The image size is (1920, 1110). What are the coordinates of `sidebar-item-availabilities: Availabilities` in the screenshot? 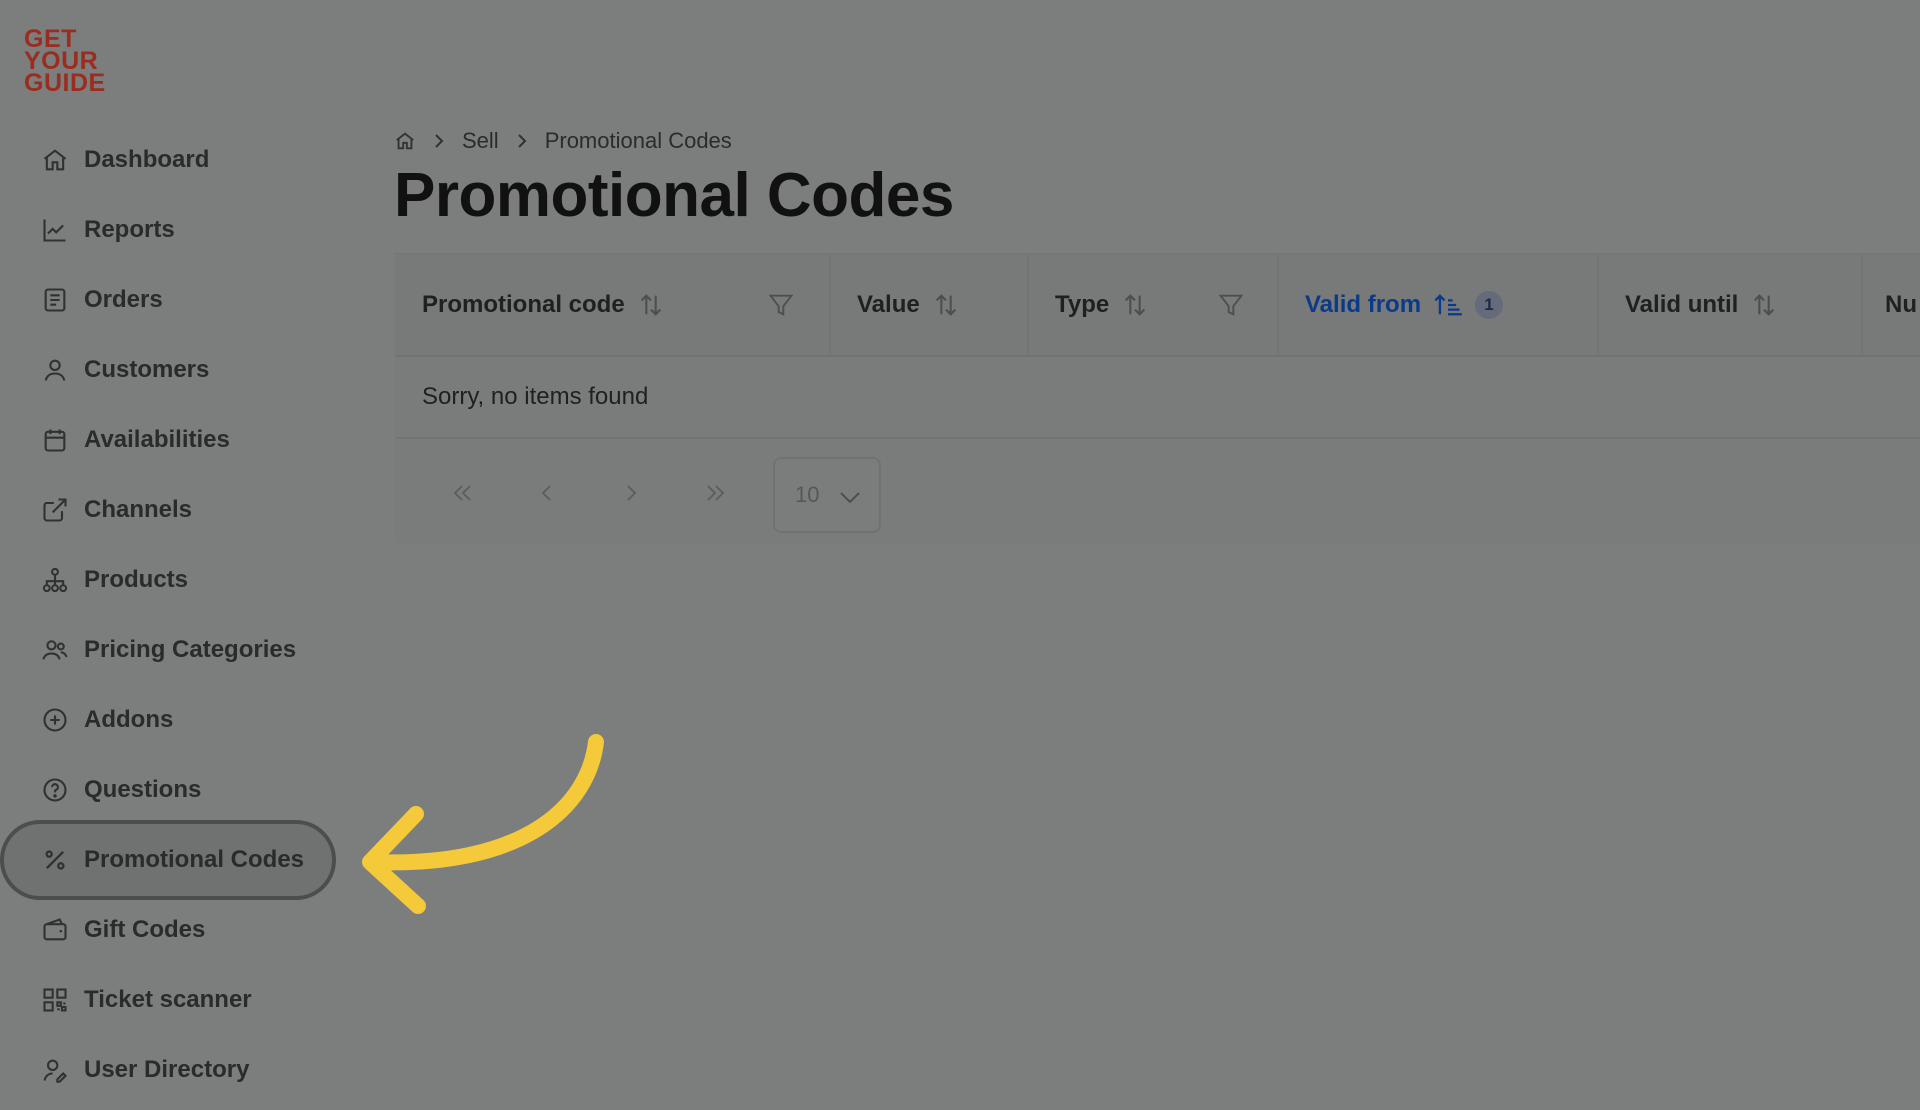 It's located at (168, 440).